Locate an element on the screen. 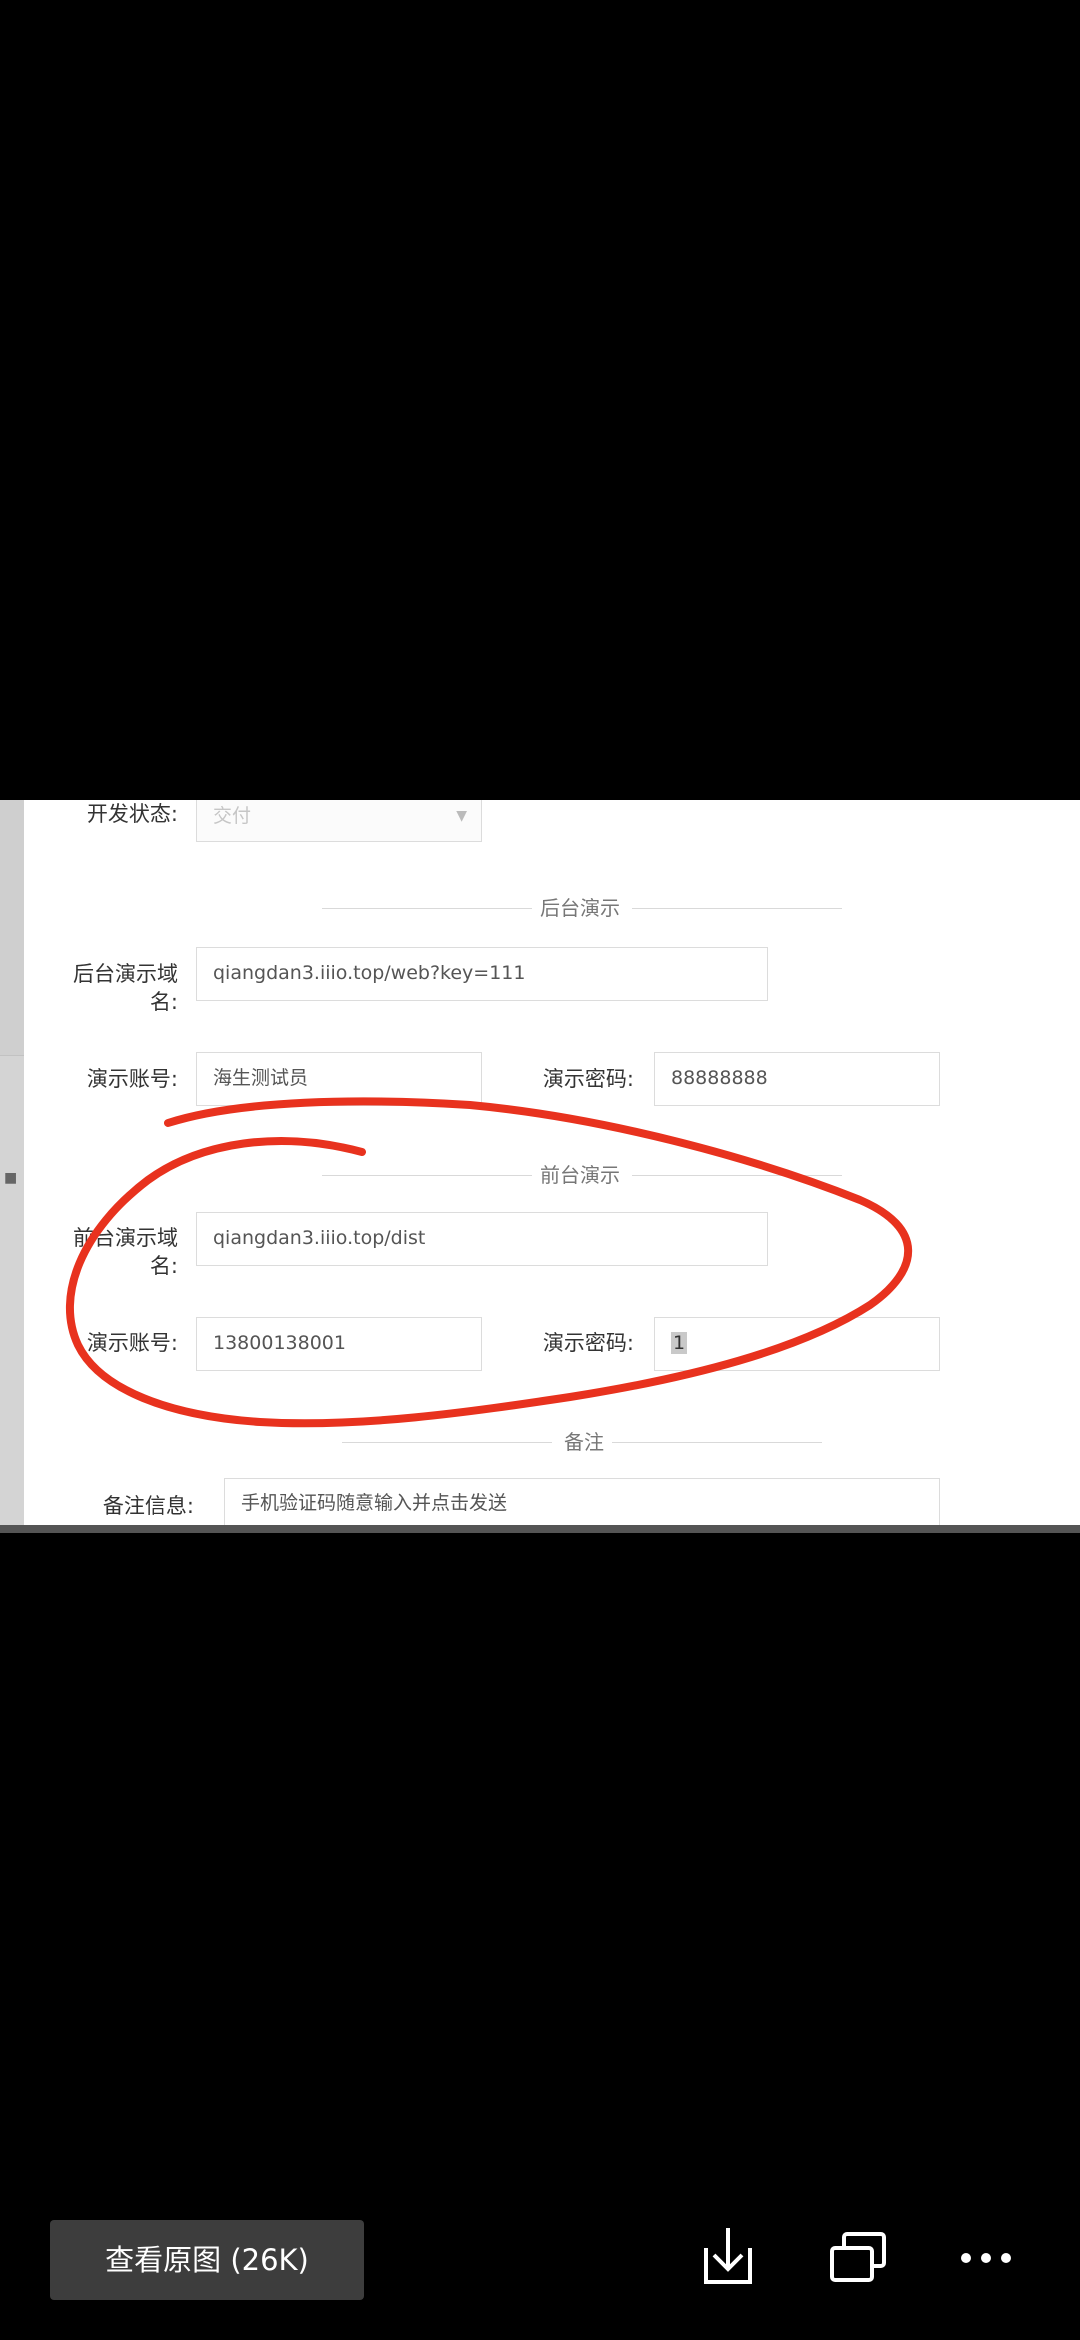 This screenshot has width=1080, height=2340. frontend-password-value: 1 is located at coordinates (679, 1343).